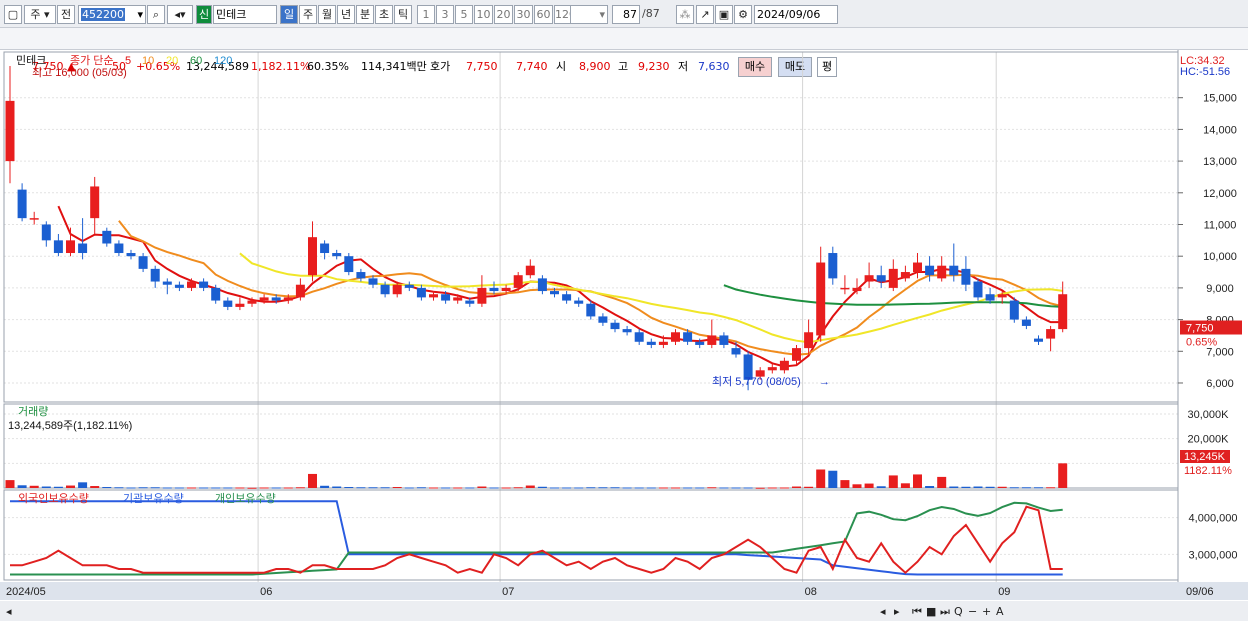 The width and height of the screenshot is (1248, 621). Describe the element at coordinates (156, 14) in the screenshot. I see `search-icon: ⌕` at that location.